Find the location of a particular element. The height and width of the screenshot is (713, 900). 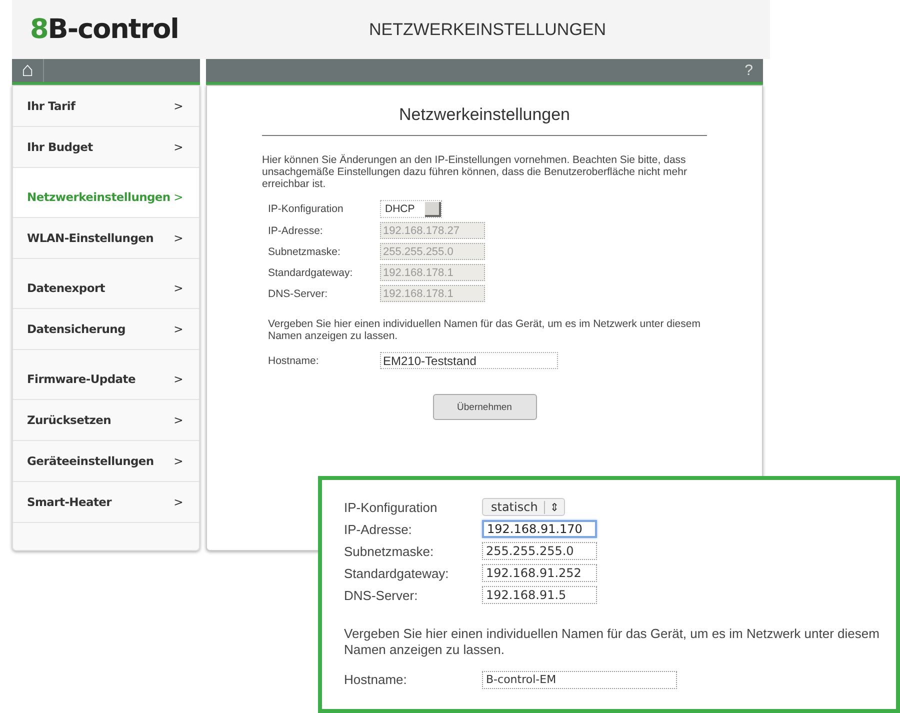

mode-select: DHCP is located at coordinates (411, 209).